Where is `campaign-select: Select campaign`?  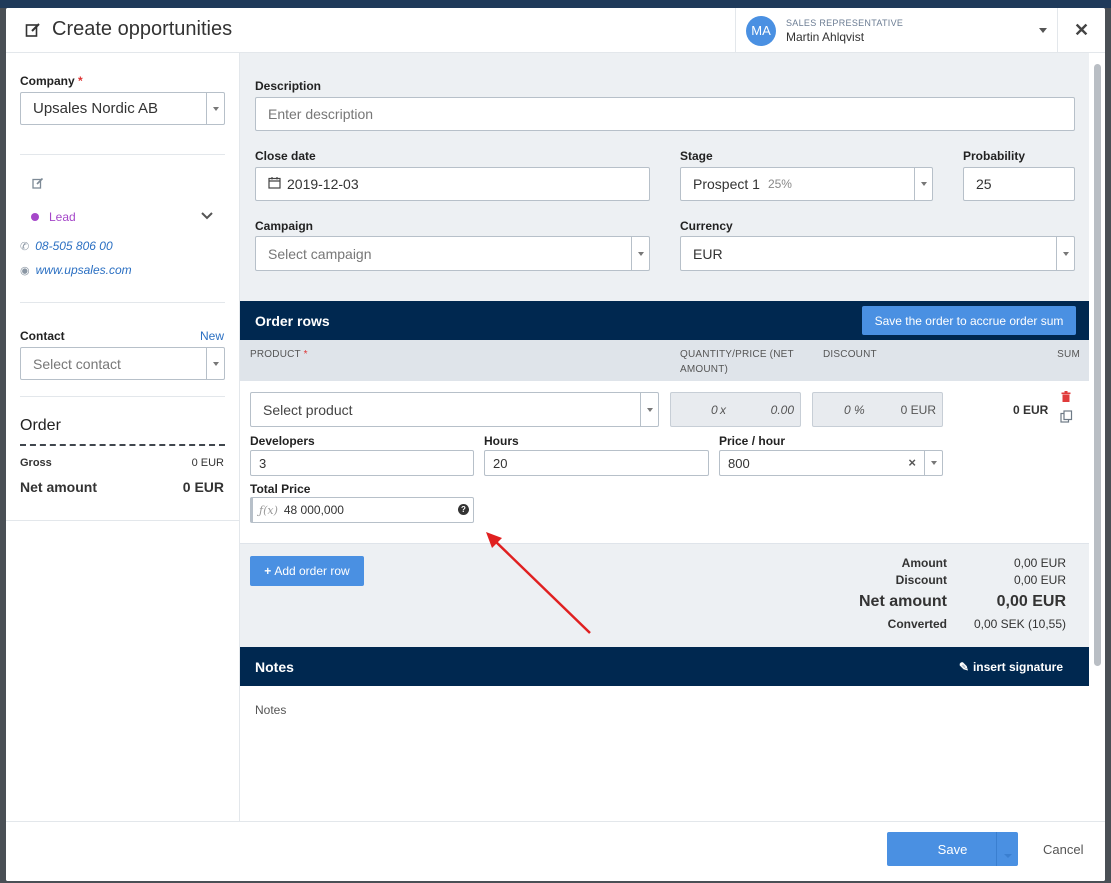 campaign-select: Select campaign is located at coordinates (452, 253).